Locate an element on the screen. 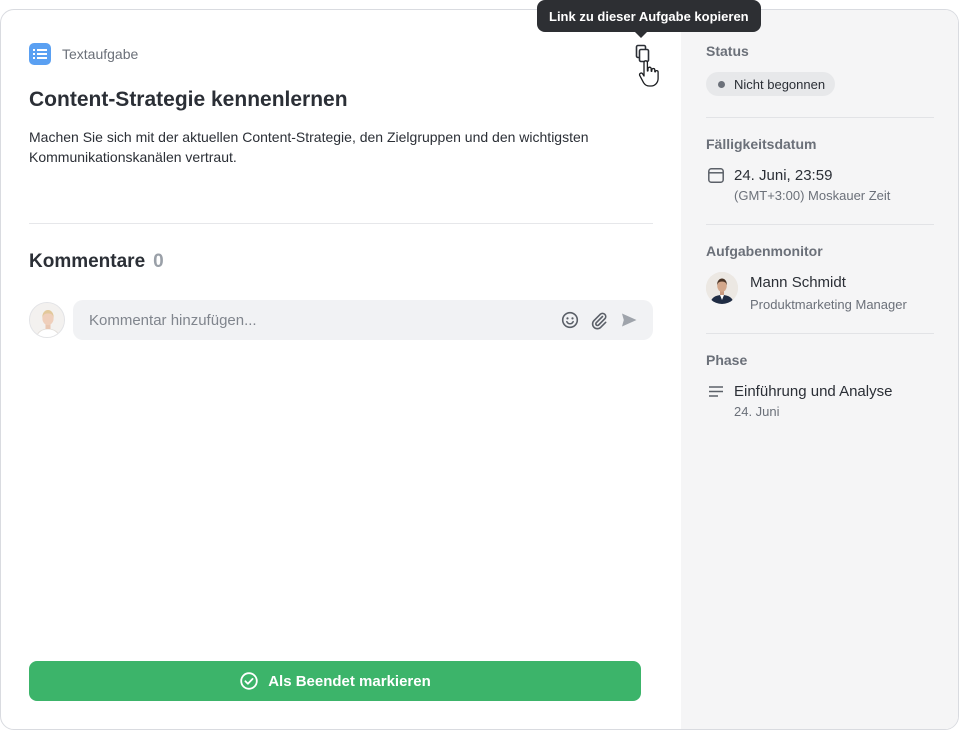  task-type-label: Textaufgabe is located at coordinates (100, 54).